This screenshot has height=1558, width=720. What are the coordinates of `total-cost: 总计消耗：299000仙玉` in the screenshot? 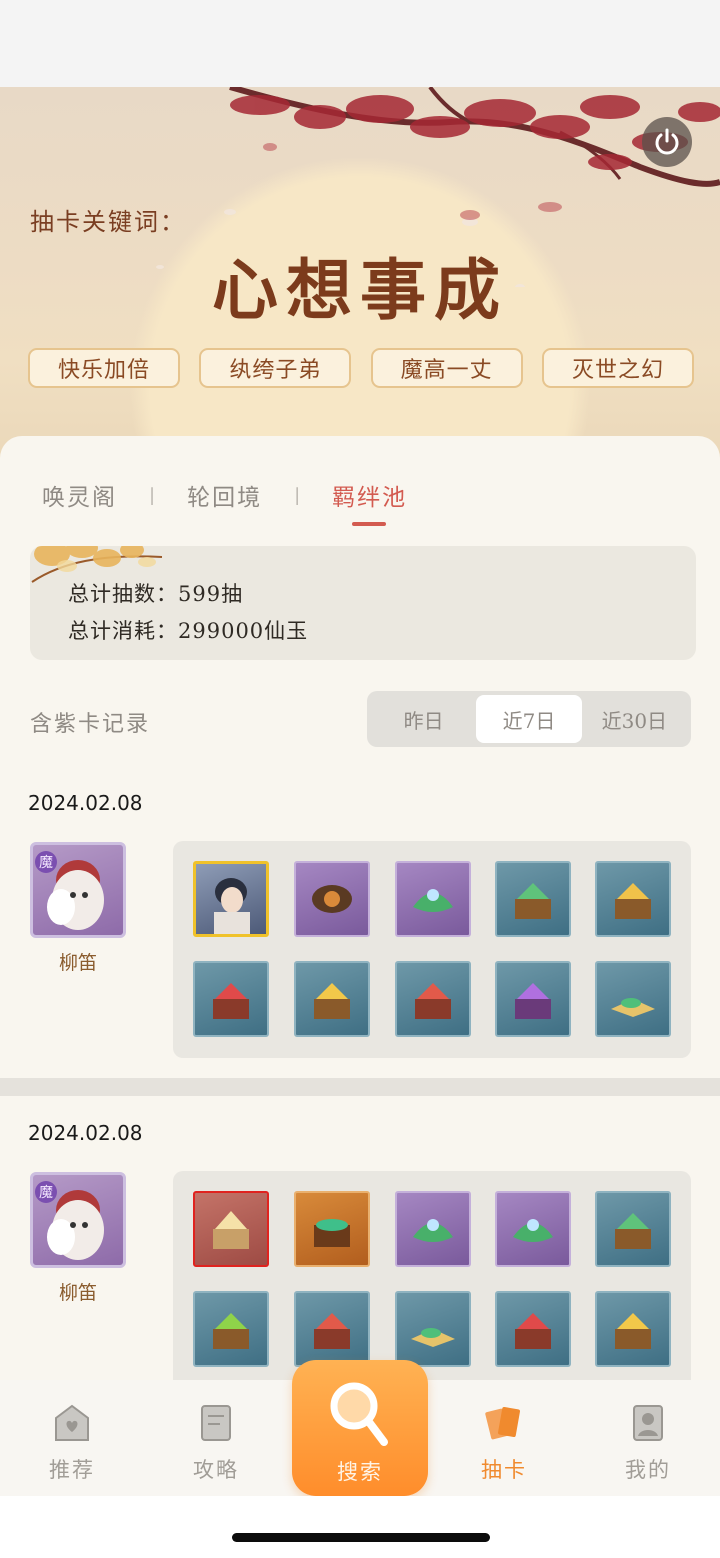 It's located at (188, 631).